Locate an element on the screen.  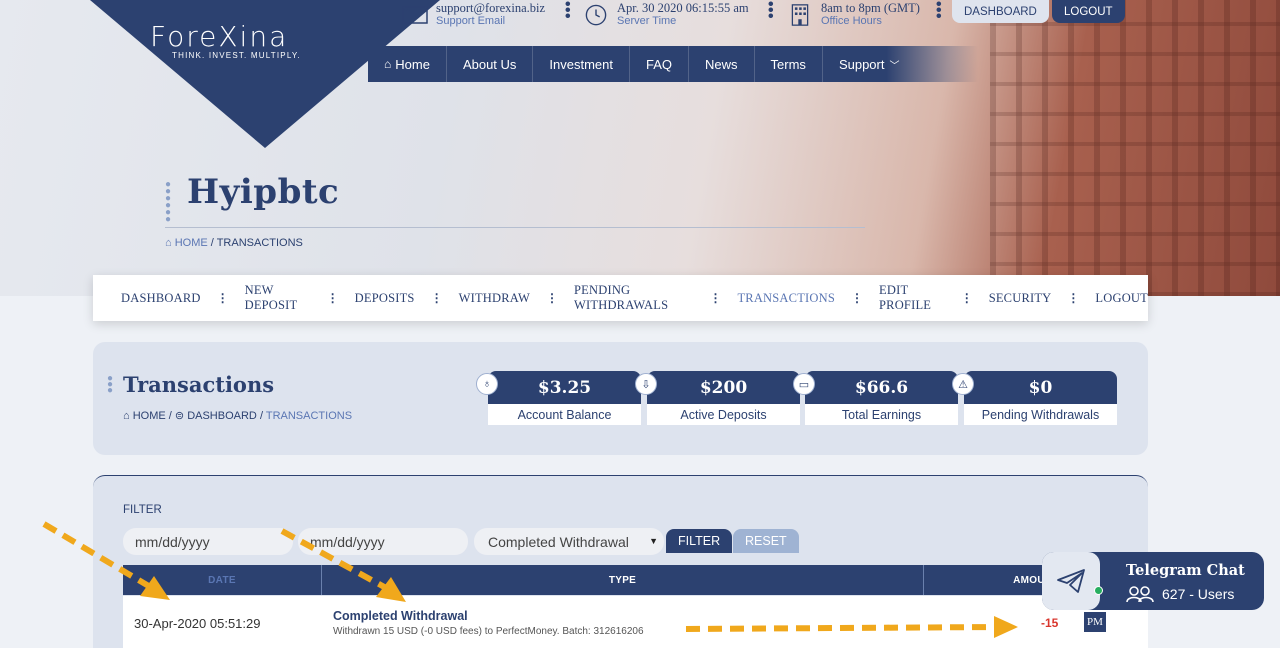
telegram-plane-icon is located at coordinates (1071, 581).